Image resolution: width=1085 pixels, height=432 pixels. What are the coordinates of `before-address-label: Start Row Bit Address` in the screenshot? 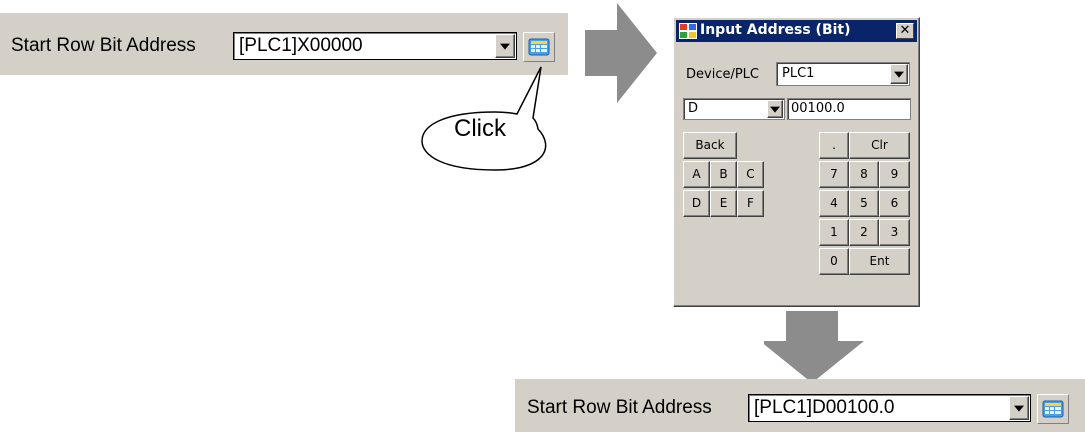 It's located at (103, 45).